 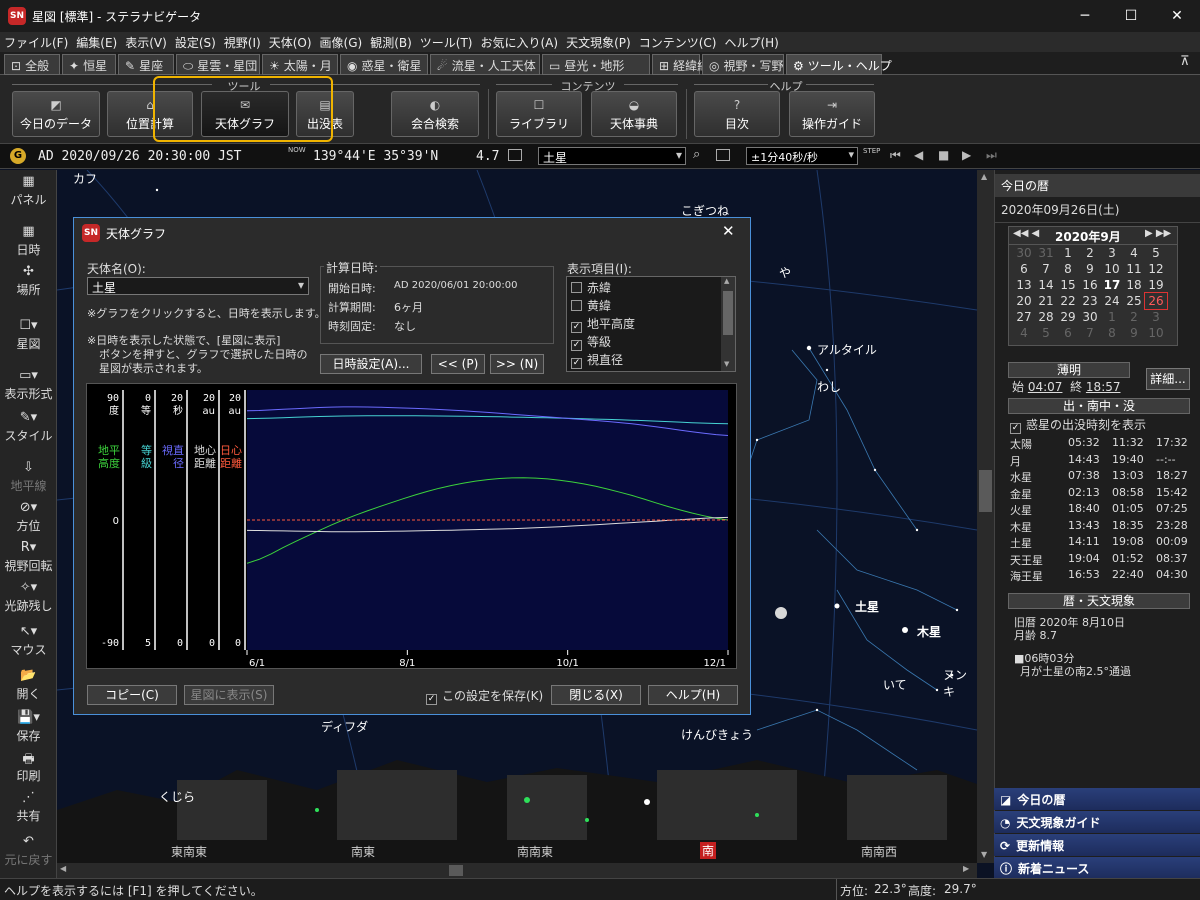 I want to click on step-label: STEP, so click(x=871, y=151).